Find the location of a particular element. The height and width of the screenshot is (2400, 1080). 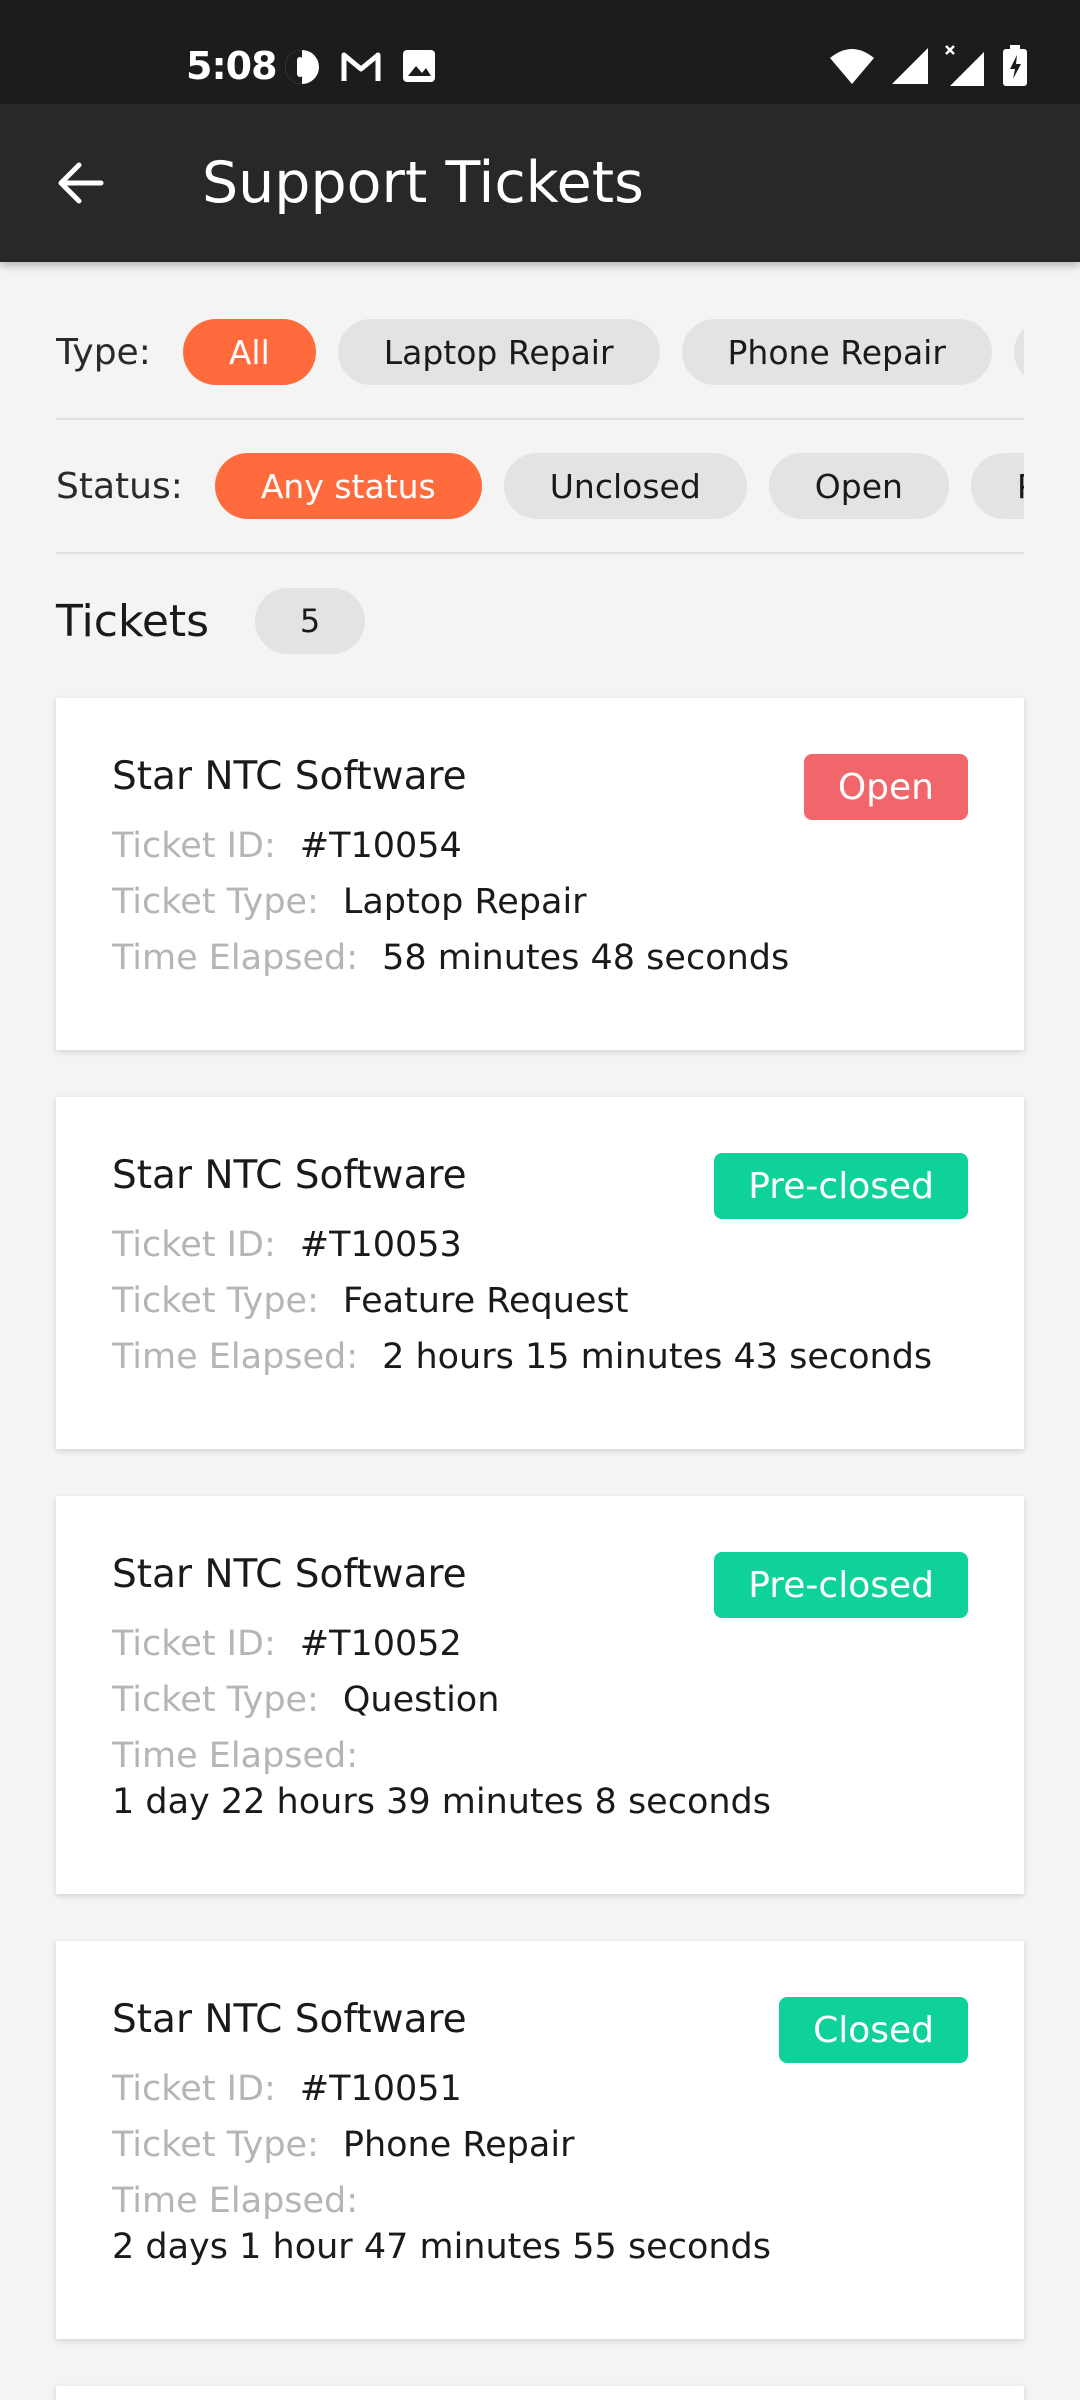

ticket-type-row: Ticket Type: Laptop Repair is located at coordinates (349, 902).